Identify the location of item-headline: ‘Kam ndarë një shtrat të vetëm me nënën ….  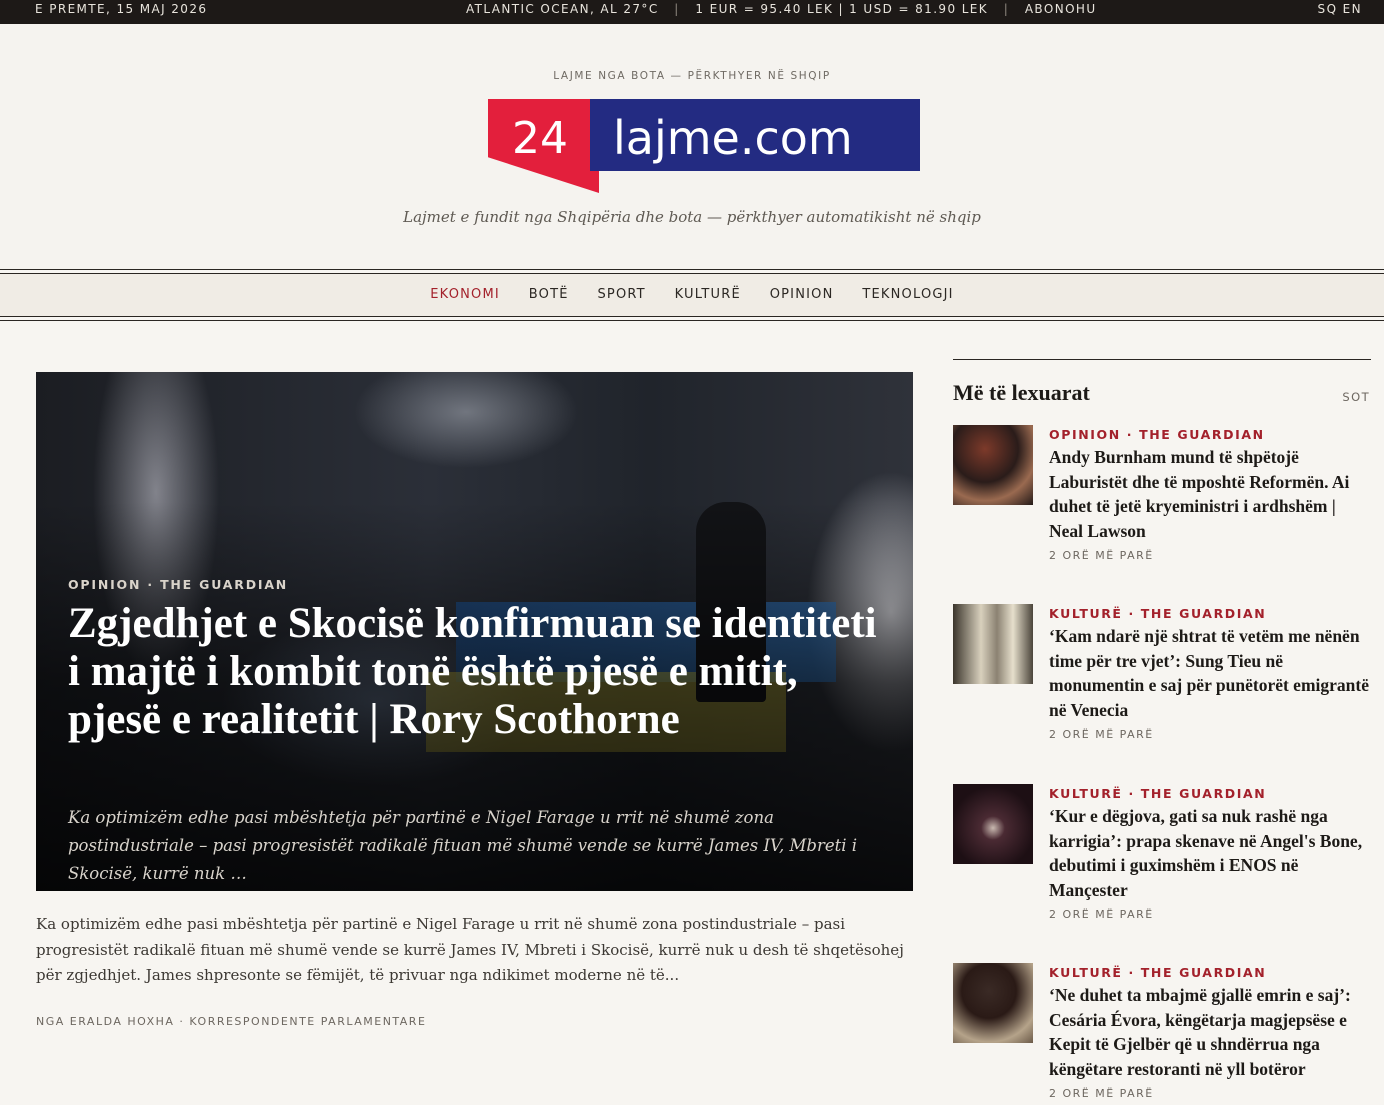
(1211, 673).